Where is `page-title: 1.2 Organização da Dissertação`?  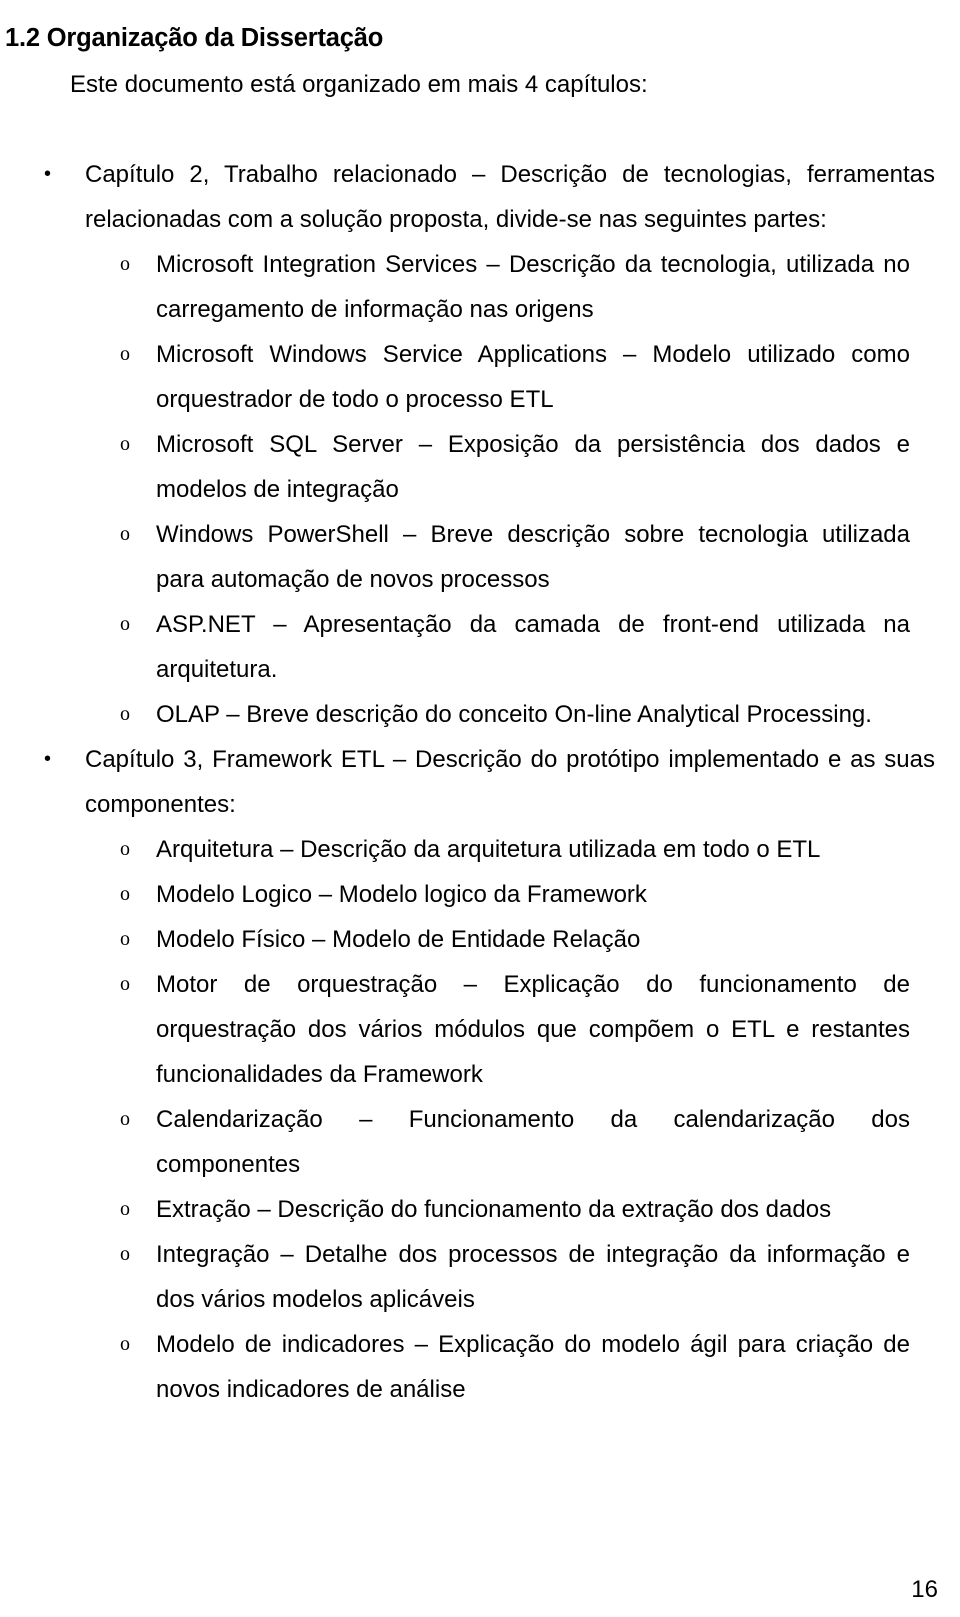 page-title: 1.2 Organização da Dissertação is located at coordinates (194, 38).